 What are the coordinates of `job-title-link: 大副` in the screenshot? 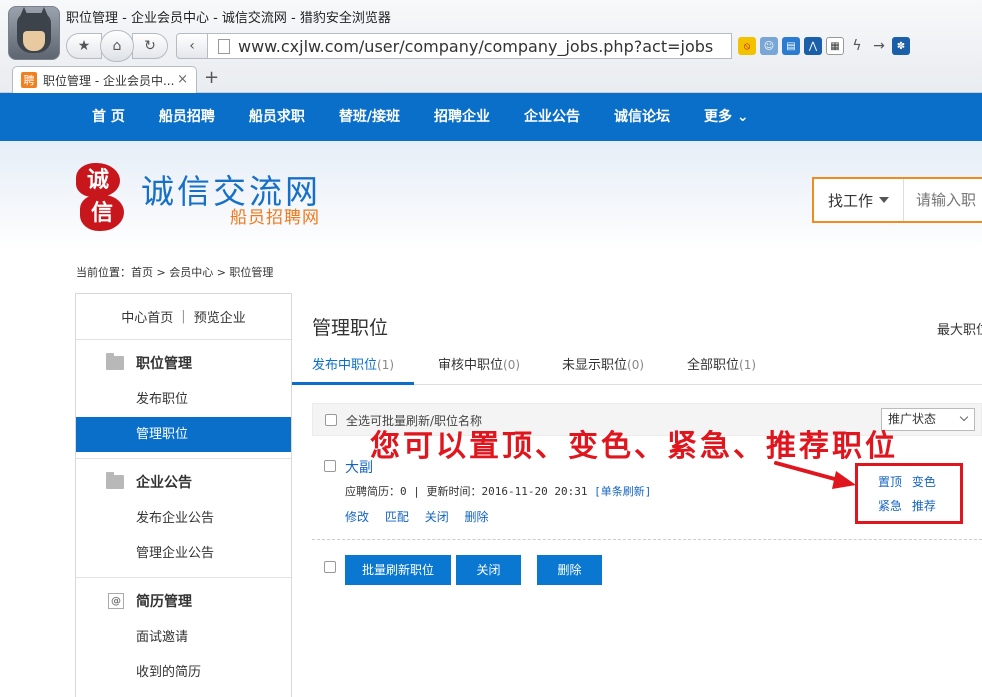 It's located at (359, 467).